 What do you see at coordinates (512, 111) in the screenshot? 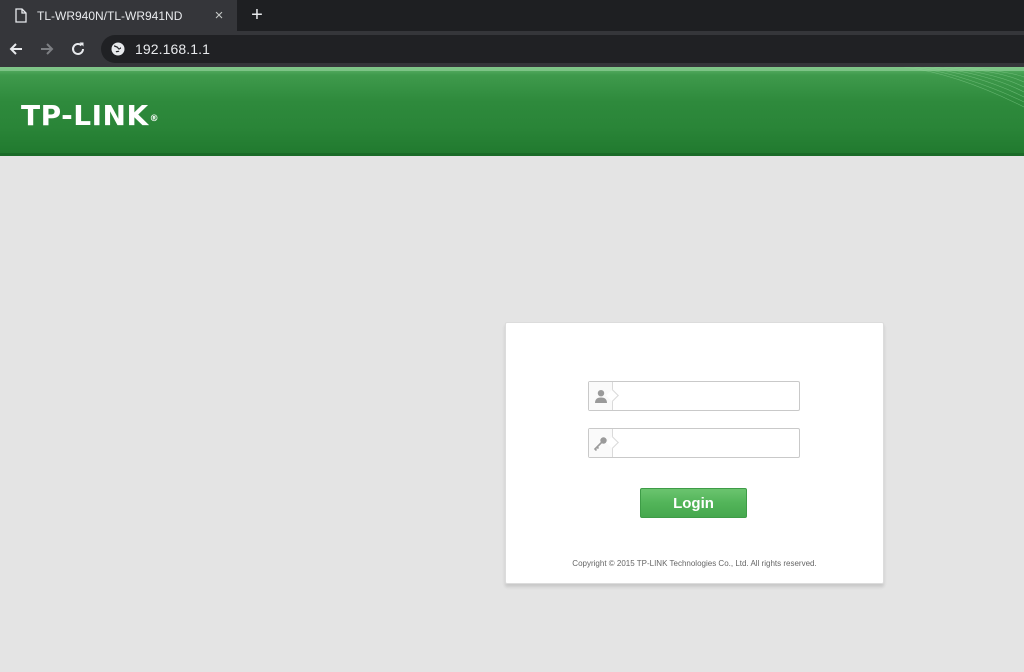
I see `router-header: TP-LINK®` at bounding box center [512, 111].